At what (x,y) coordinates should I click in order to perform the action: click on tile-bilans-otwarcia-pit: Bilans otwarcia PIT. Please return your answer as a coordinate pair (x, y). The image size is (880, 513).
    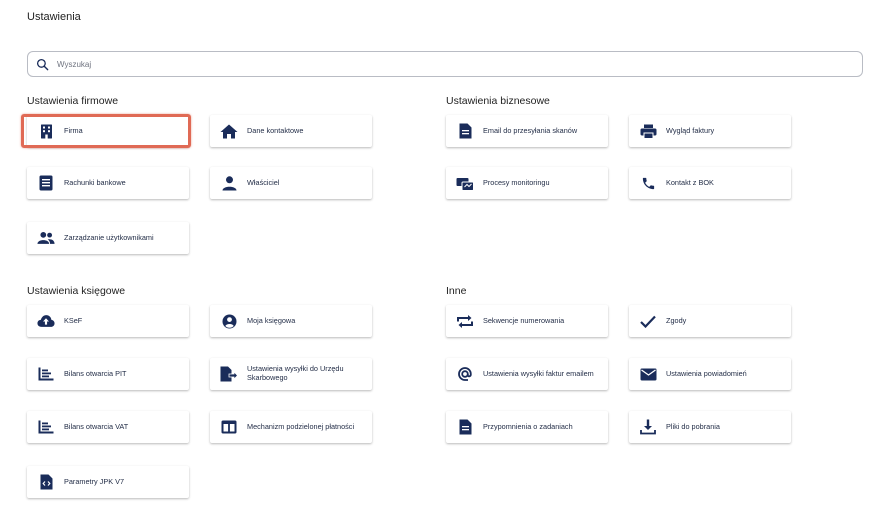
    Looking at the image, I should click on (108, 374).